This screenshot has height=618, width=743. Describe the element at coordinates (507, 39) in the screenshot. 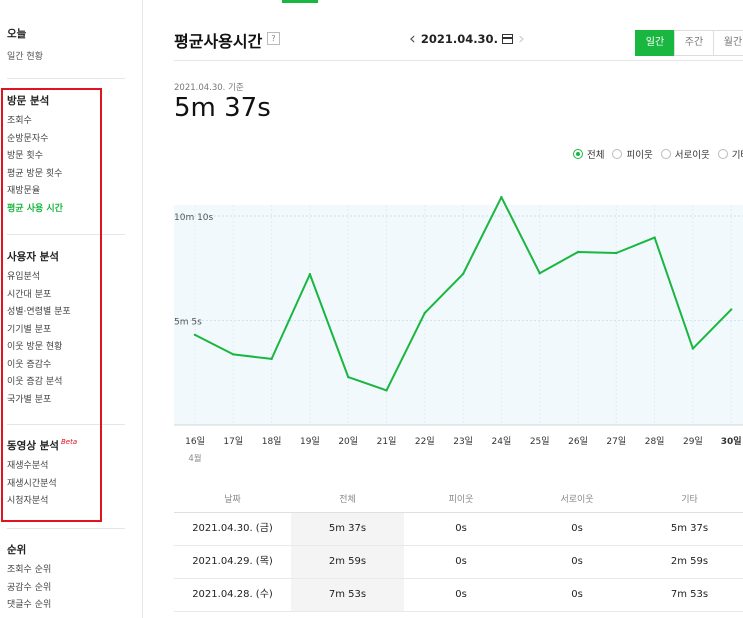

I see `calendar-icon` at that location.